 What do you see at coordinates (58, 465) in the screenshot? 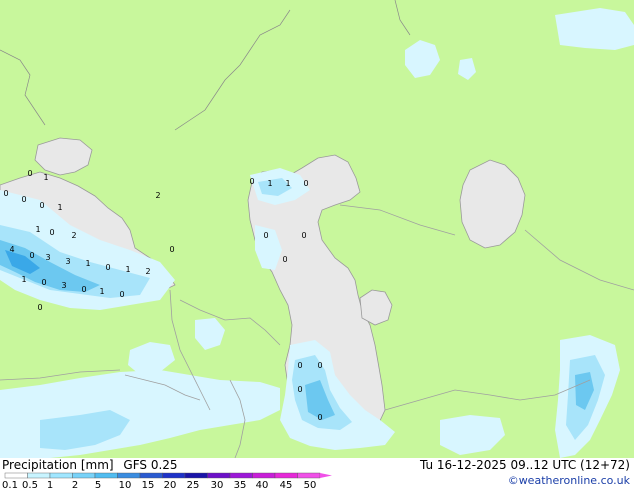
I see `product-label: Precipitation [mm]` at bounding box center [58, 465].